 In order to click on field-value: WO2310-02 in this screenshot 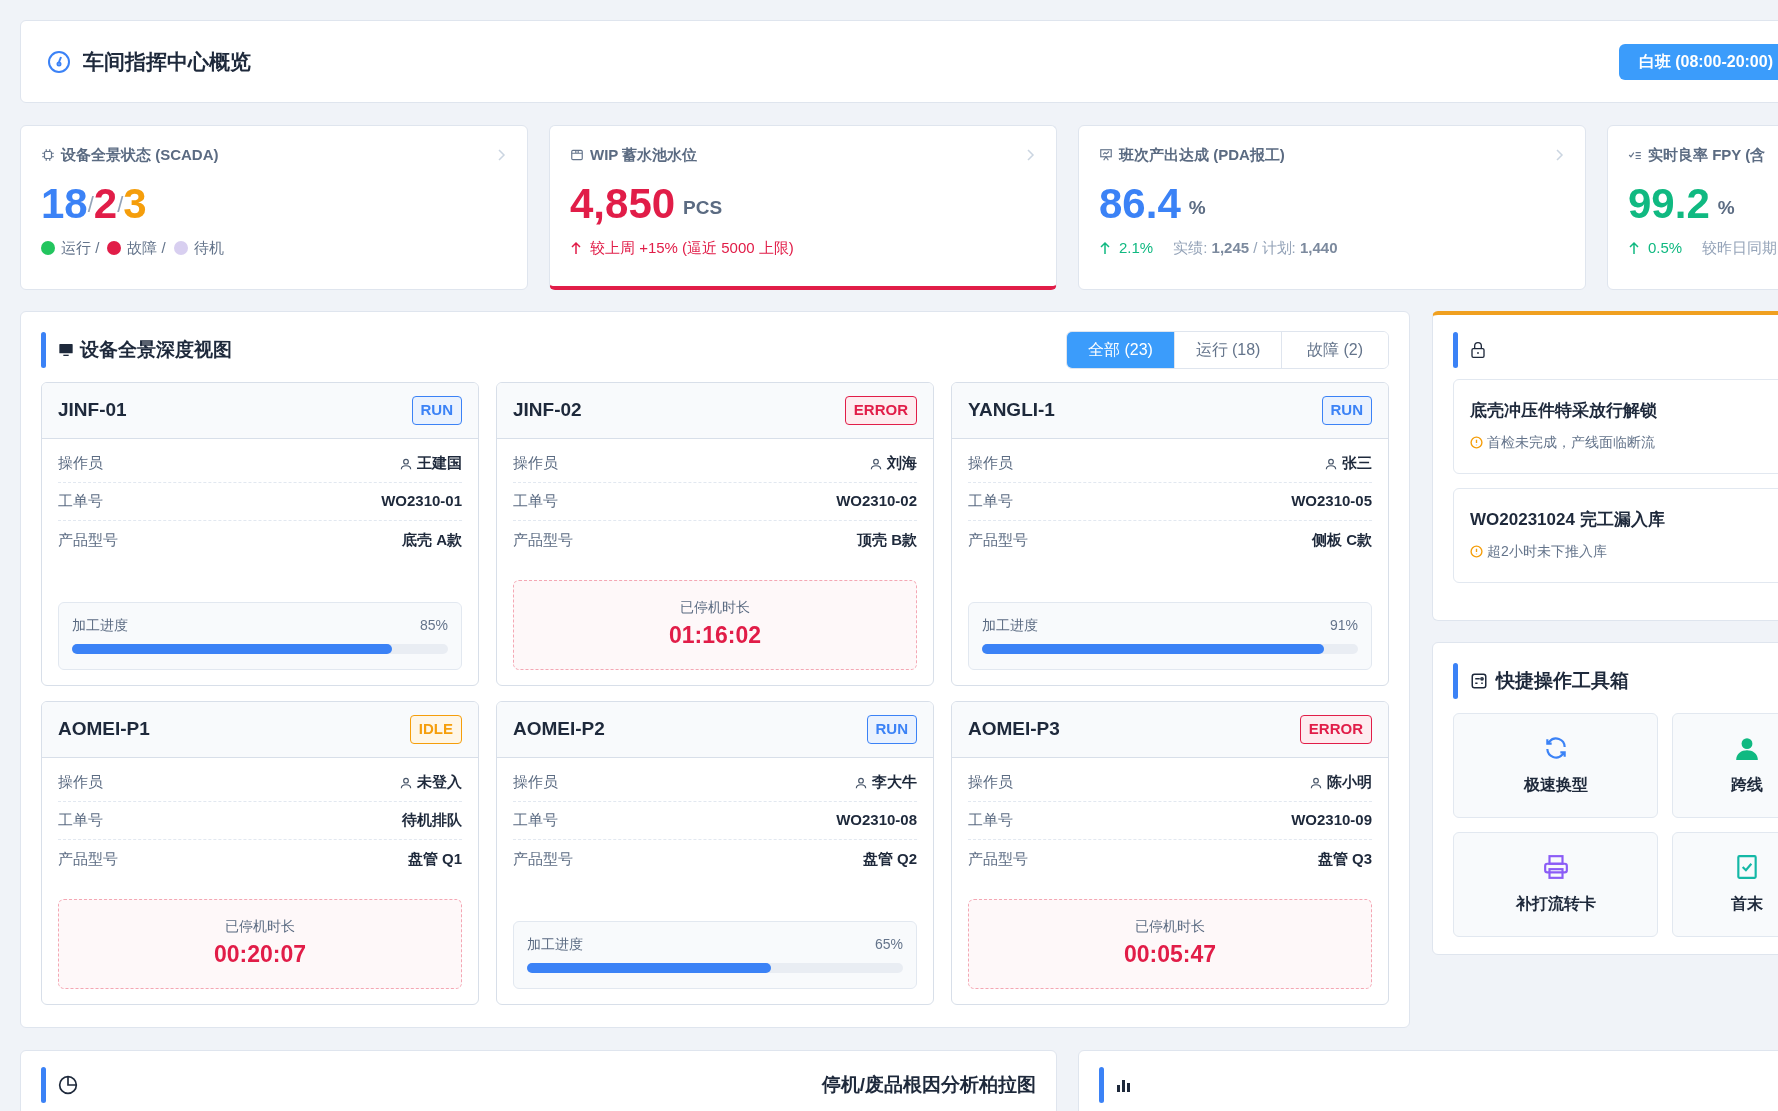, I will do `click(876, 501)`.